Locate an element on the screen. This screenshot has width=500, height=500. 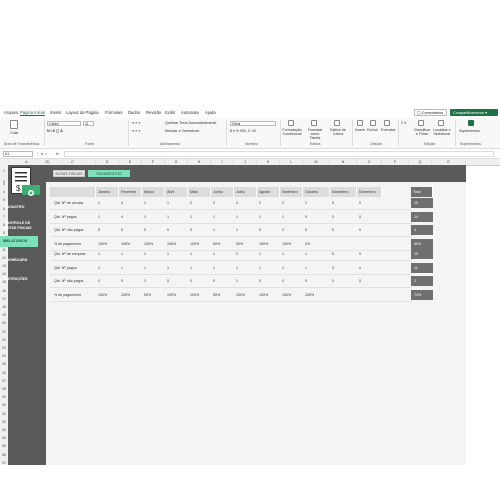
share-button: Compartilhamento ▾ is located at coordinates (474, 112).